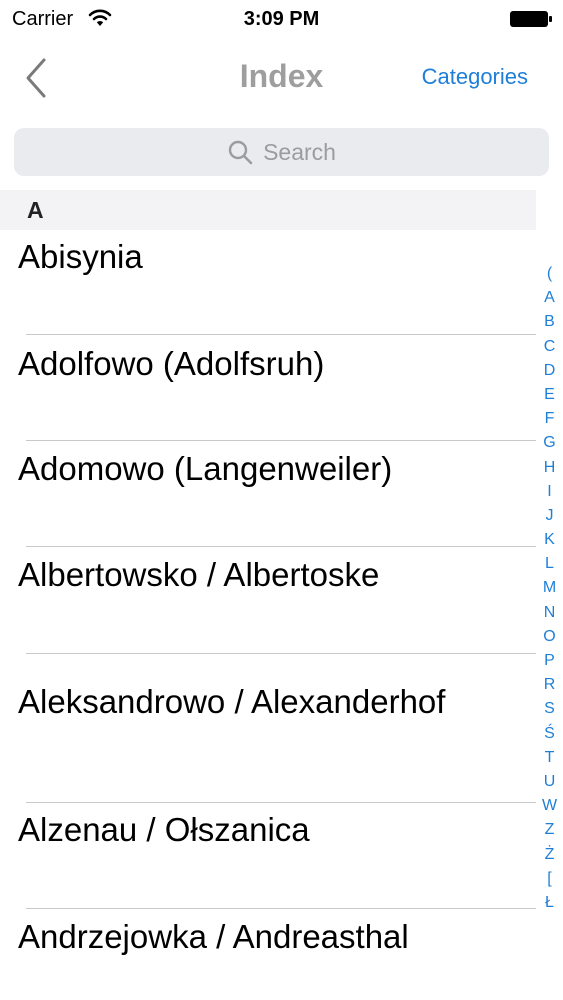 The height and width of the screenshot is (1000, 563). I want to click on index-letter: Ż, so click(549, 855).